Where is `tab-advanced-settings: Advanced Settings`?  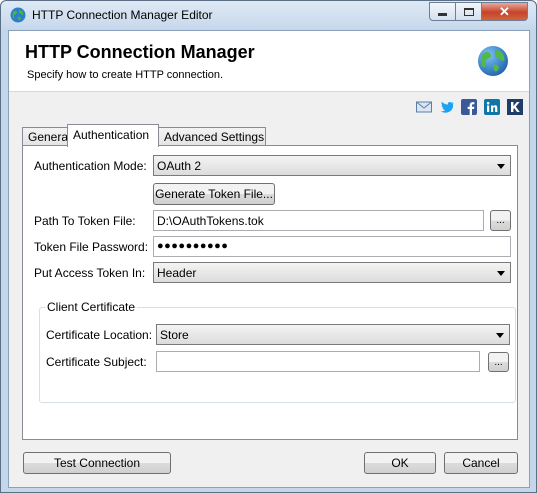 tab-advanced-settings: Advanced Settings is located at coordinates (212, 136).